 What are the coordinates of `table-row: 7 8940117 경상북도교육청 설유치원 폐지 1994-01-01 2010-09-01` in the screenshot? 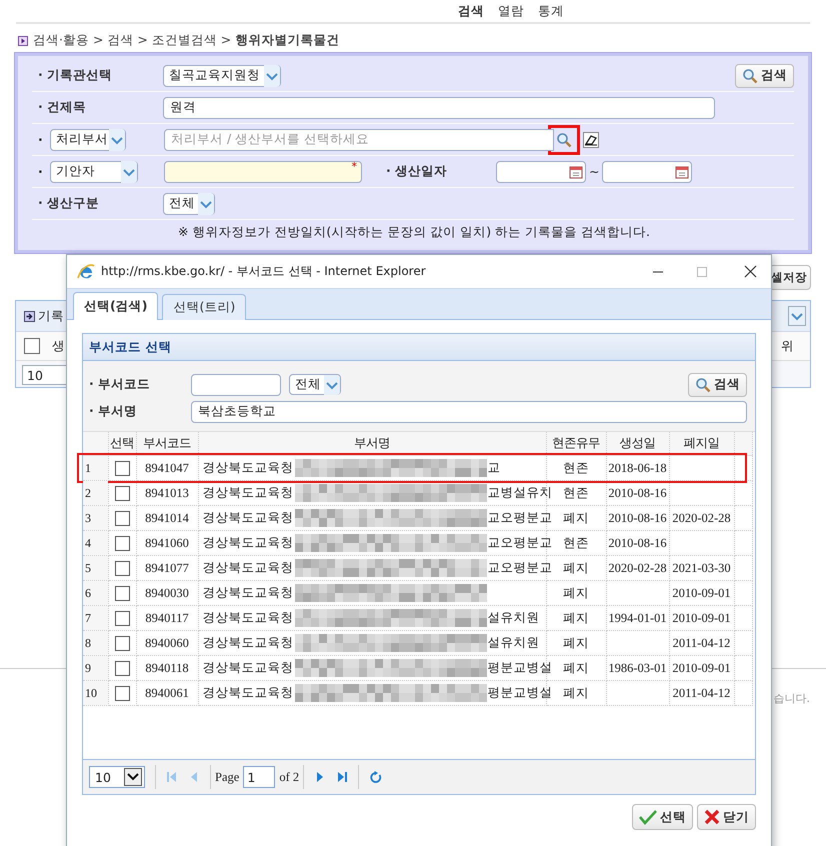 It's located at (417, 618).